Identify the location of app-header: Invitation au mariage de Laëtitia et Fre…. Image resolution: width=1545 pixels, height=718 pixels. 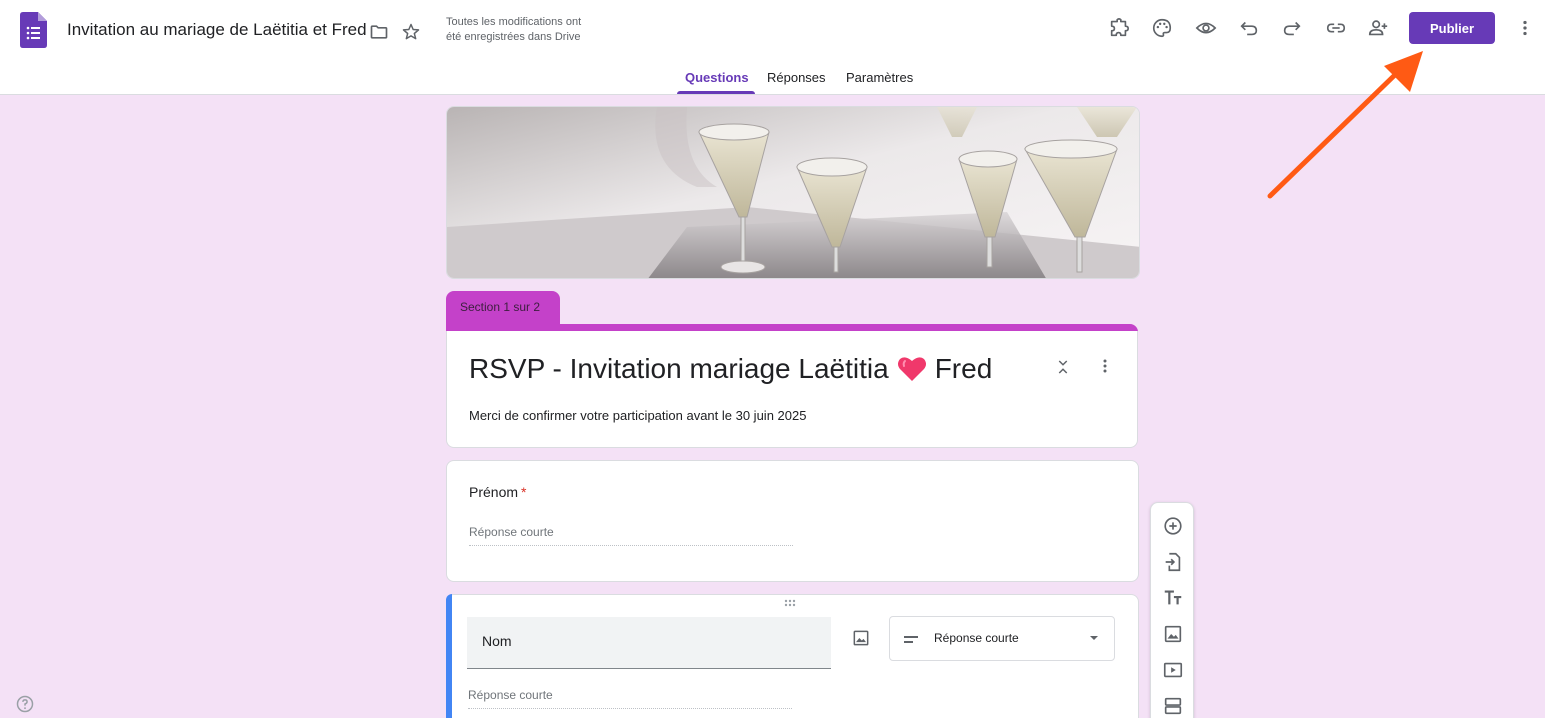
(772, 47).